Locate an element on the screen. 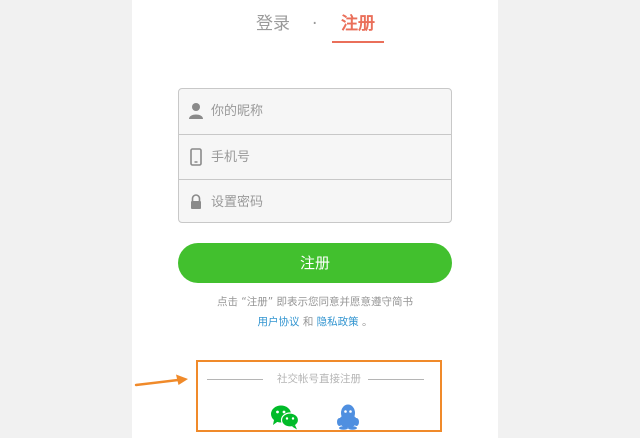 This screenshot has height=438, width=640. social-signup-box: 社交帐号直接注册 is located at coordinates (319, 396).